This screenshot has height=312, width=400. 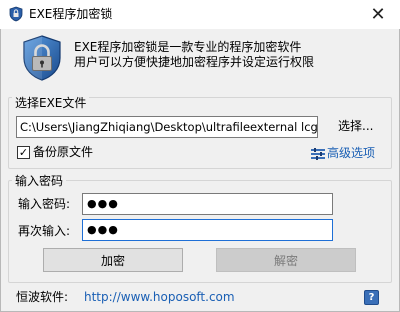 I want to click on password-group-title: 输入密码, so click(x=39, y=181).